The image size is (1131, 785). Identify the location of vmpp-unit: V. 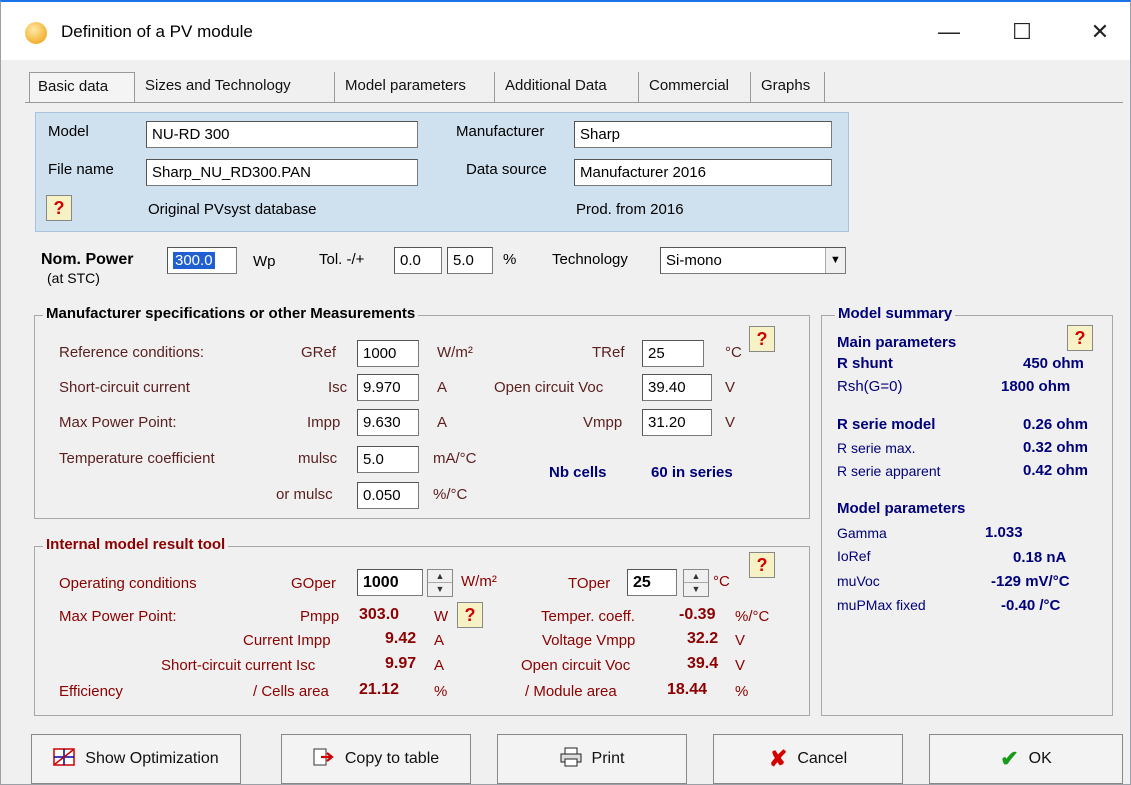
(730, 422).